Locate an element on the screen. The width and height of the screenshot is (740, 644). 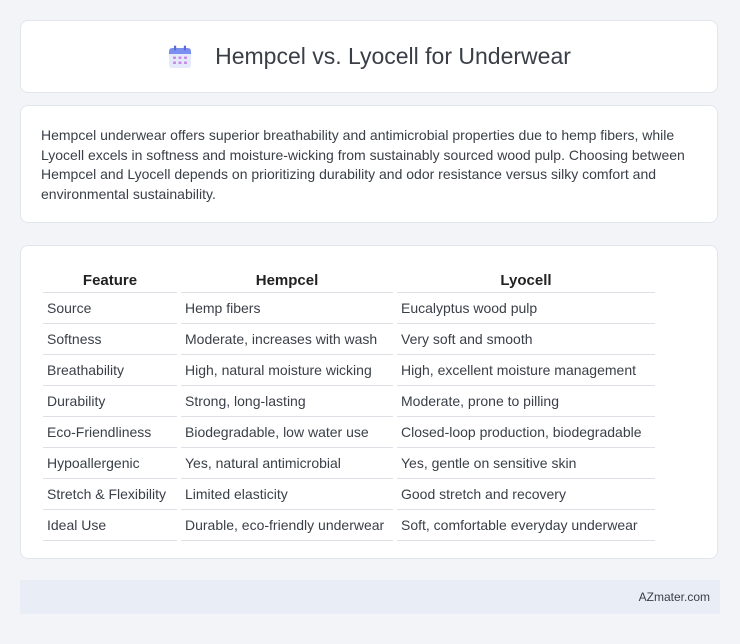
hempcel-cell: Moderate, increases with wash is located at coordinates (287, 339).